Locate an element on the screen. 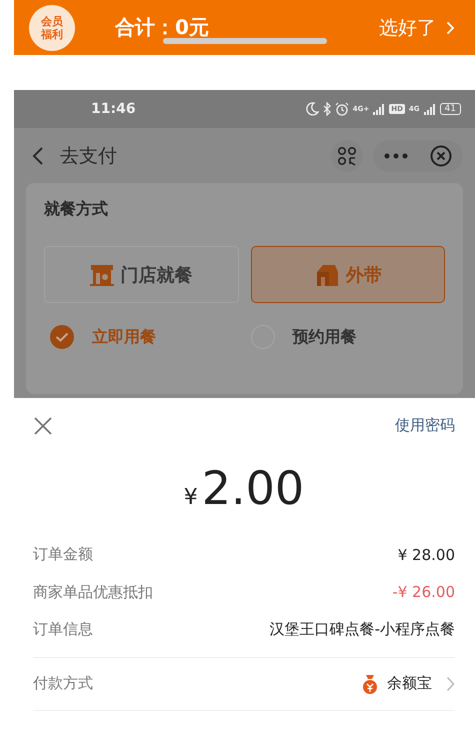 The height and width of the screenshot is (753, 475). method-value: 余额宝 is located at coordinates (409, 683).